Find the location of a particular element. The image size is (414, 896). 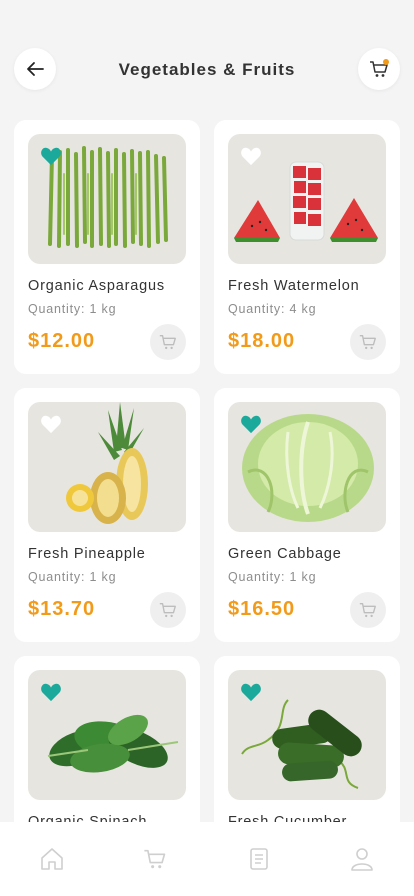

product-image-cucumber is located at coordinates (307, 735).